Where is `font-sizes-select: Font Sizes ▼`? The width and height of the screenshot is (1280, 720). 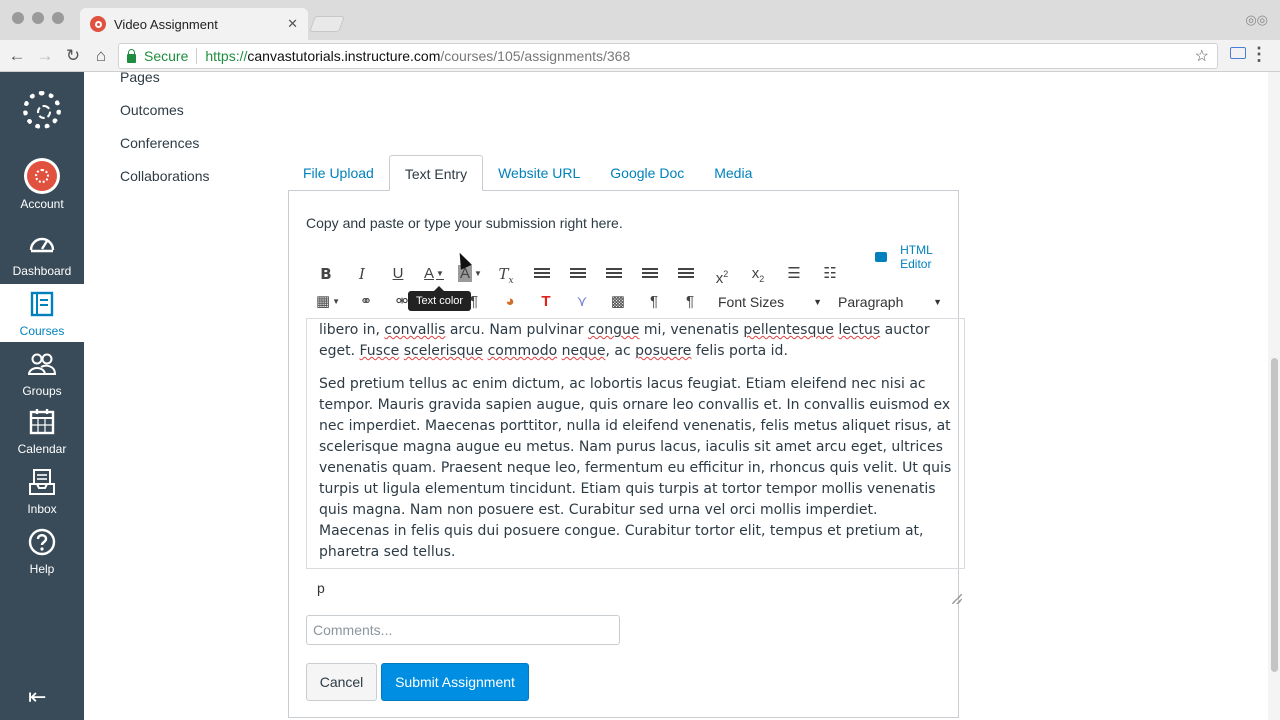
font-sizes-select: Font Sizes ▼ is located at coordinates (768, 302).